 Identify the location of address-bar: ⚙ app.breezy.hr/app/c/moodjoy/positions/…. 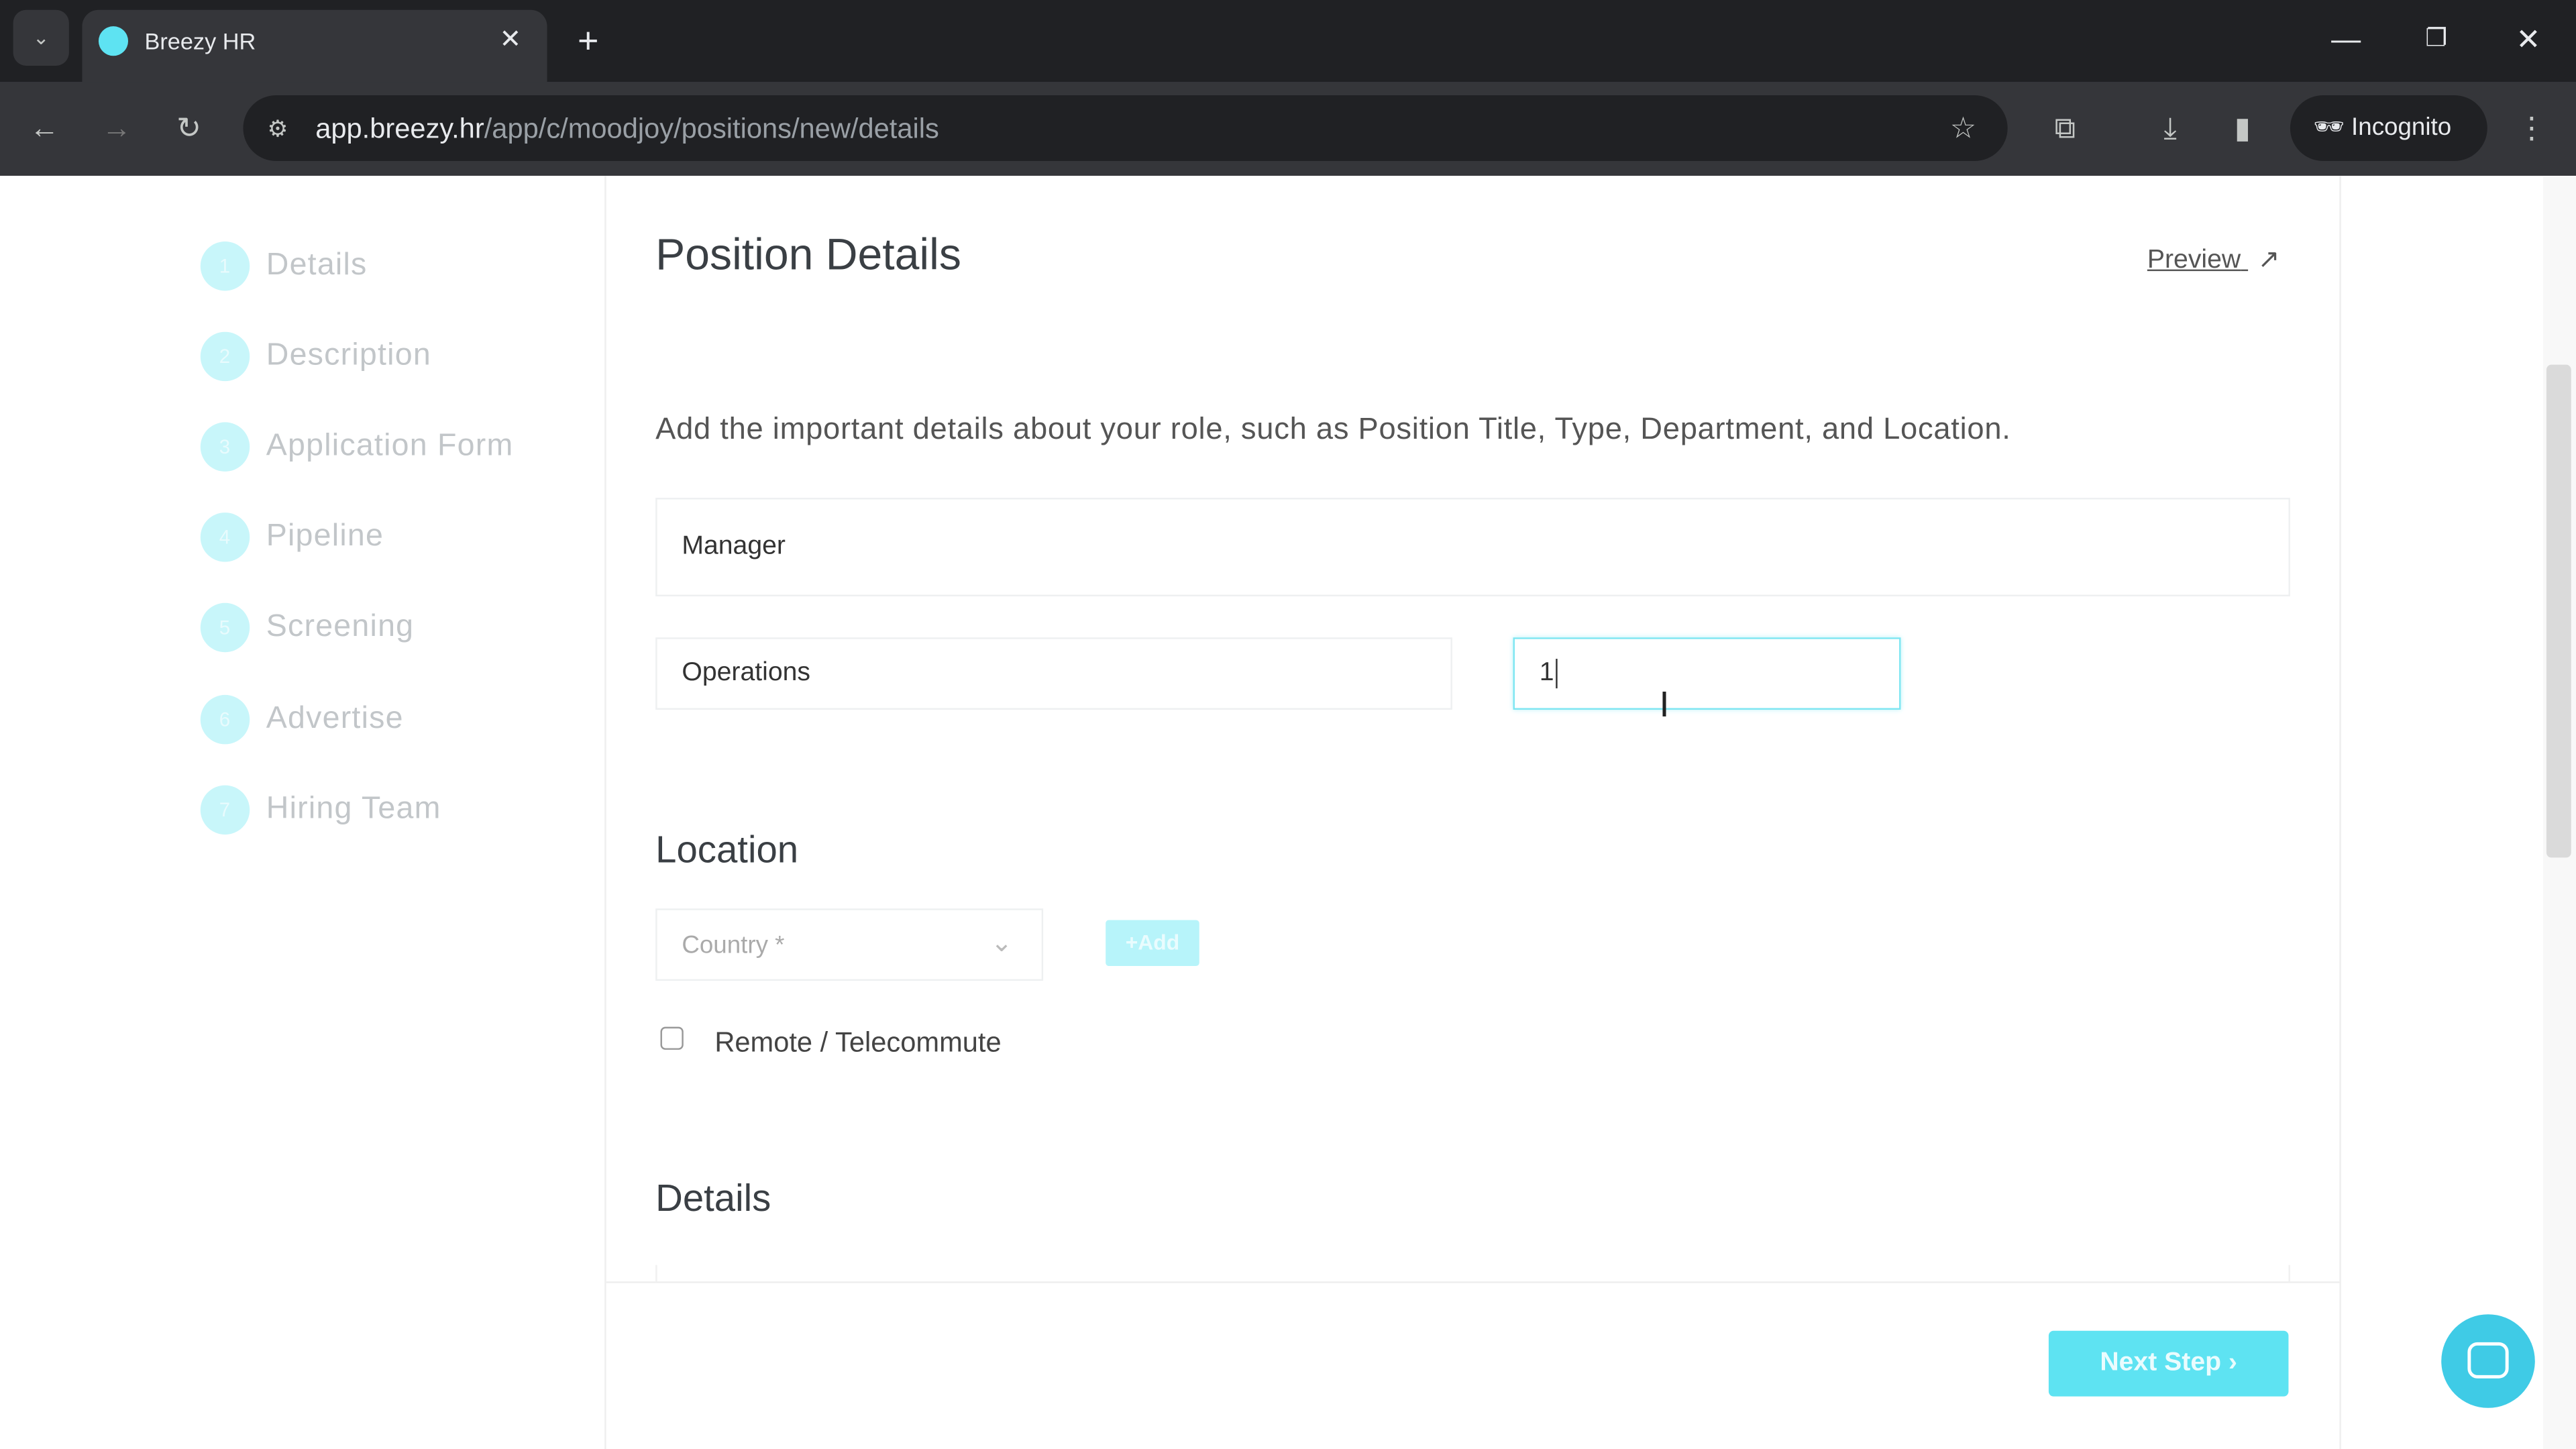
(1125, 128).